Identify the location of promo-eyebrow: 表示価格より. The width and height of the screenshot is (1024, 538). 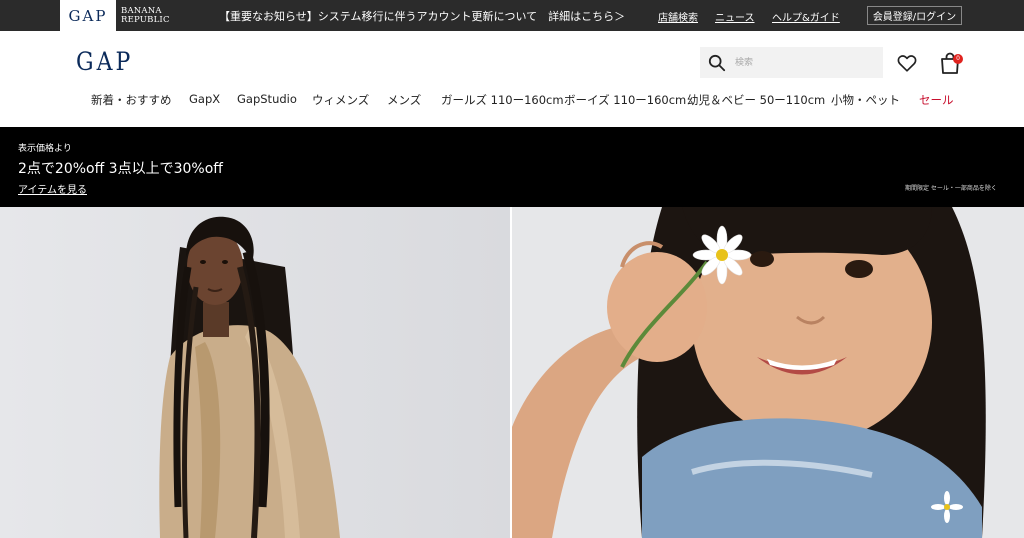
(45, 149).